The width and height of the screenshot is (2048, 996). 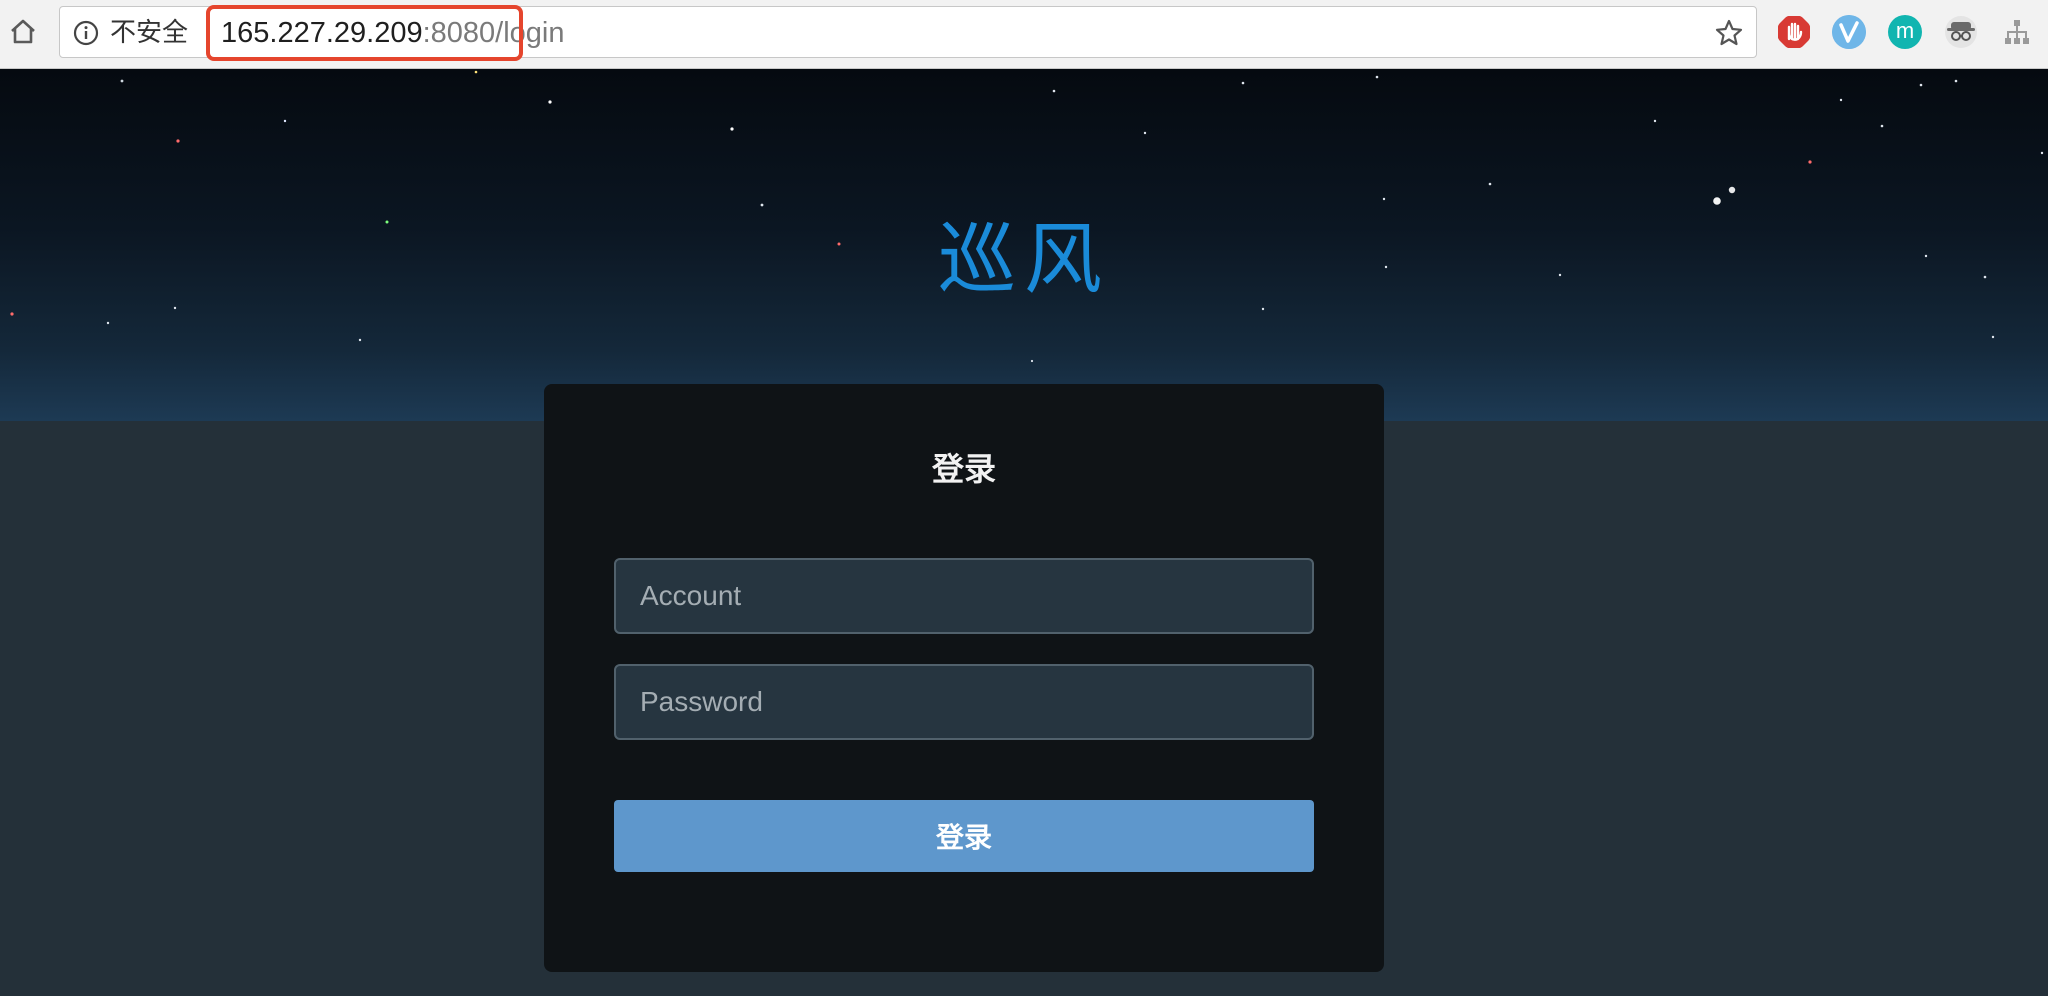 What do you see at coordinates (1849, 32) in the screenshot?
I see `vimium-icon` at bounding box center [1849, 32].